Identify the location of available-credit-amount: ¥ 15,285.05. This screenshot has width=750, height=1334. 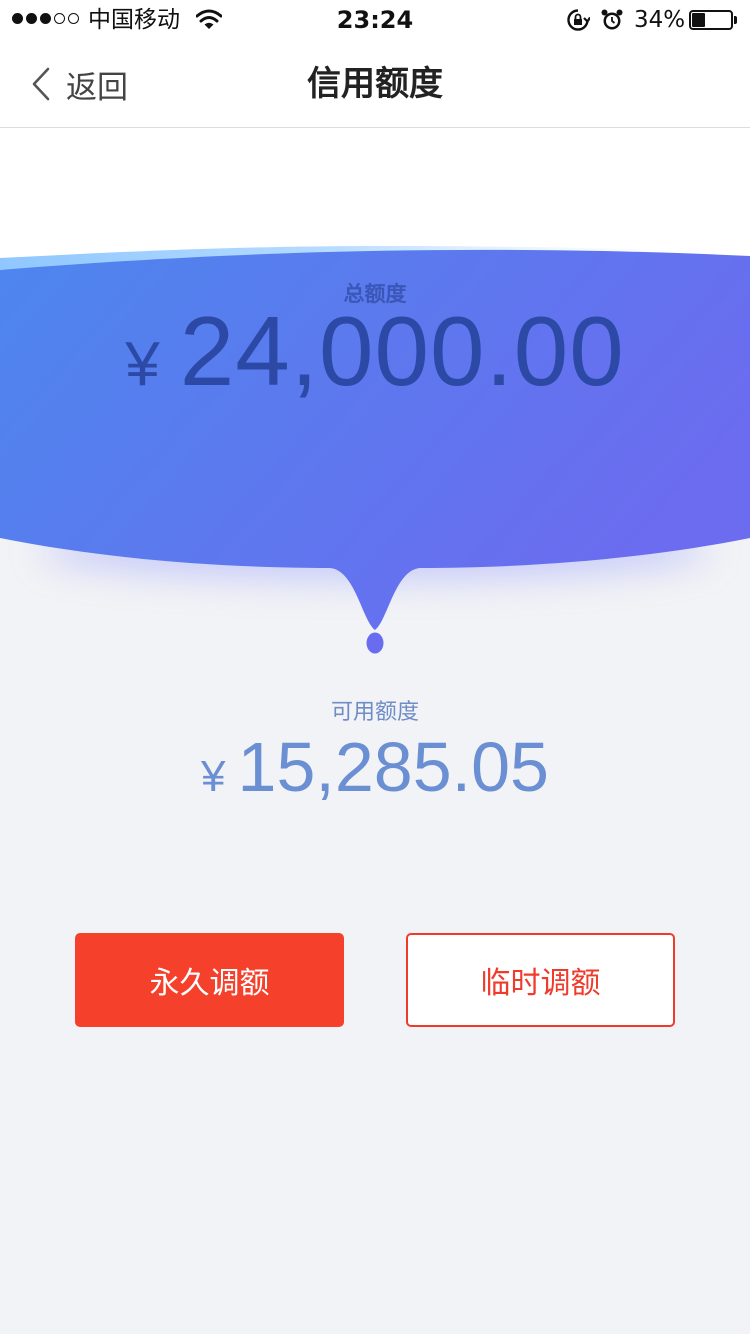
(375, 767).